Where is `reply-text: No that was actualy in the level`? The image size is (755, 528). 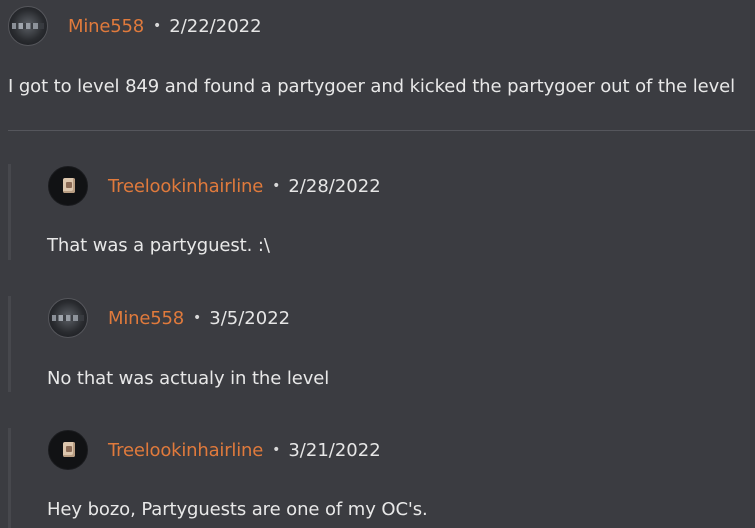
reply-text: No that was actualy in the level is located at coordinates (188, 378).